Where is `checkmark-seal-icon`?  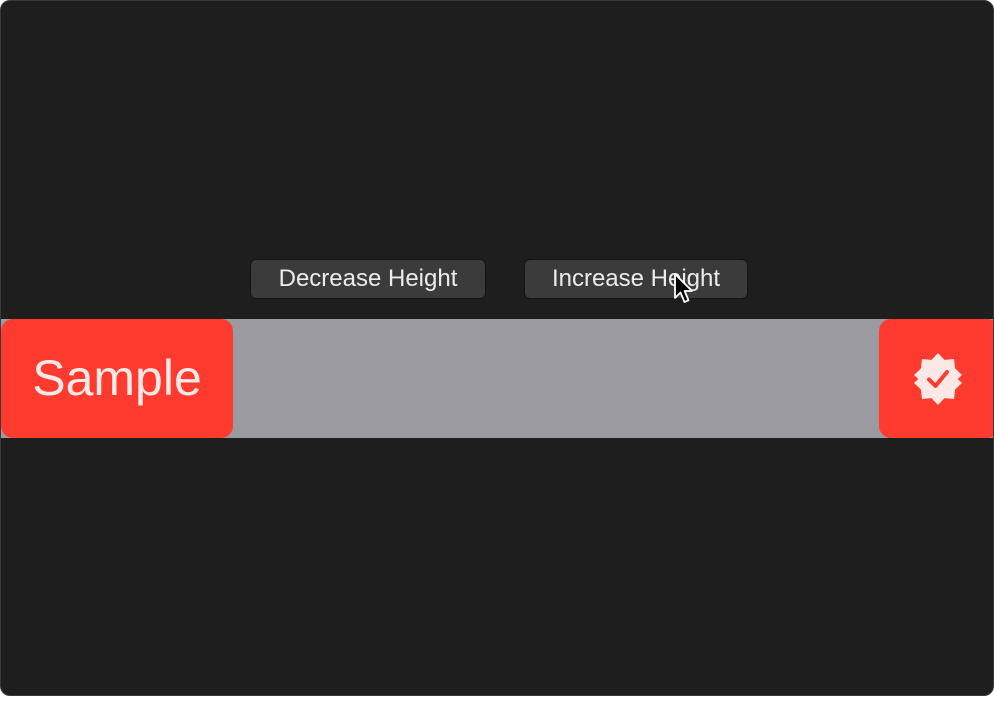 checkmark-seal-icon is located at coordinates (938, 378).